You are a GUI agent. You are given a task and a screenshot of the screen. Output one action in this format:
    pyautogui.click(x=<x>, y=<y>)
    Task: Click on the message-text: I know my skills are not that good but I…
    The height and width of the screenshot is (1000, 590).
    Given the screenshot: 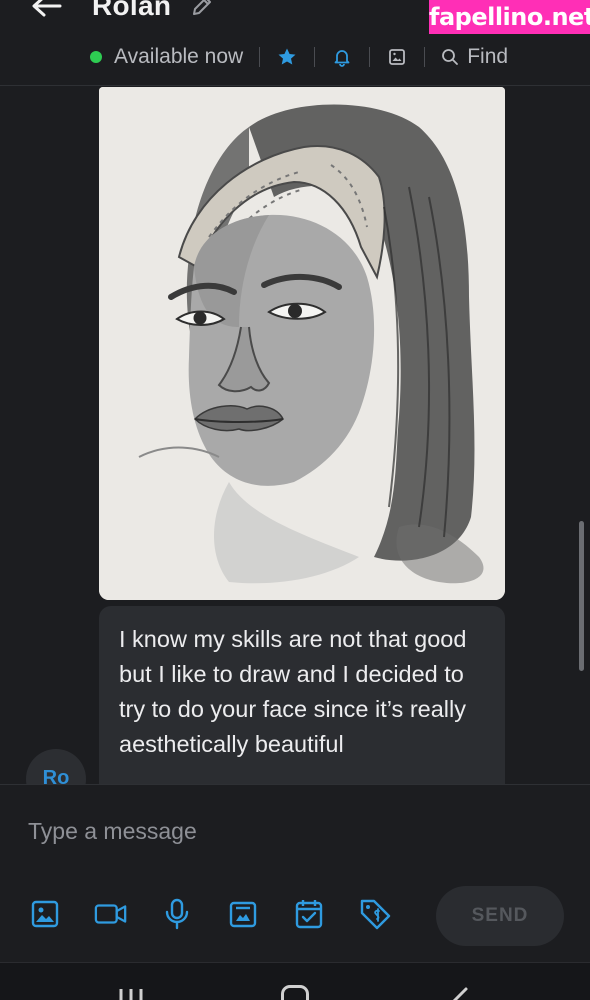 What is the action you would take?
    pyautogui.click(x=293, y=691)
    